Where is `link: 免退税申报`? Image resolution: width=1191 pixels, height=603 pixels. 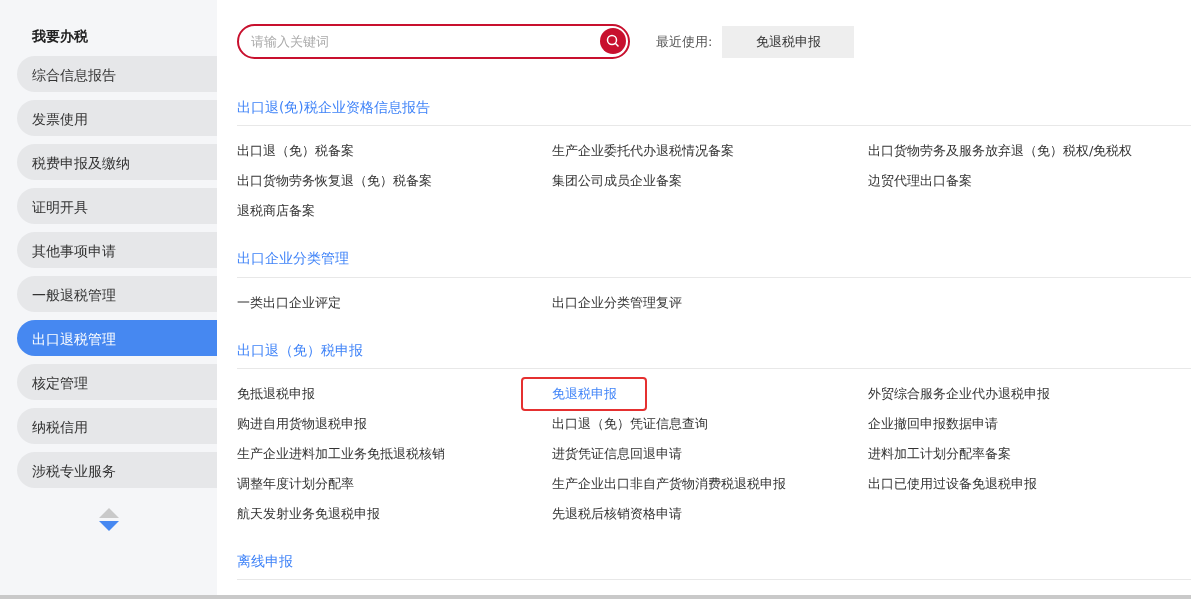 link: 免退税申报 is located at coordinates (584, 393).